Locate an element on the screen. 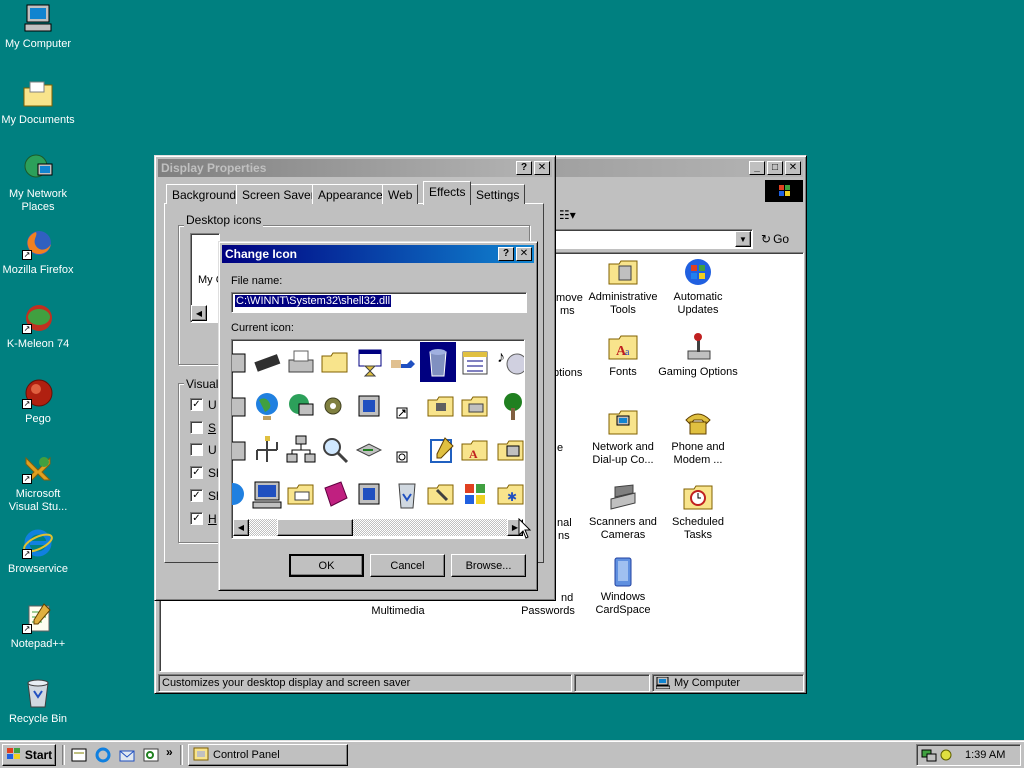 The height and width of the screenshot is (768, 1024). views-icon: ☷▾ is located at coordinates (570, 215).